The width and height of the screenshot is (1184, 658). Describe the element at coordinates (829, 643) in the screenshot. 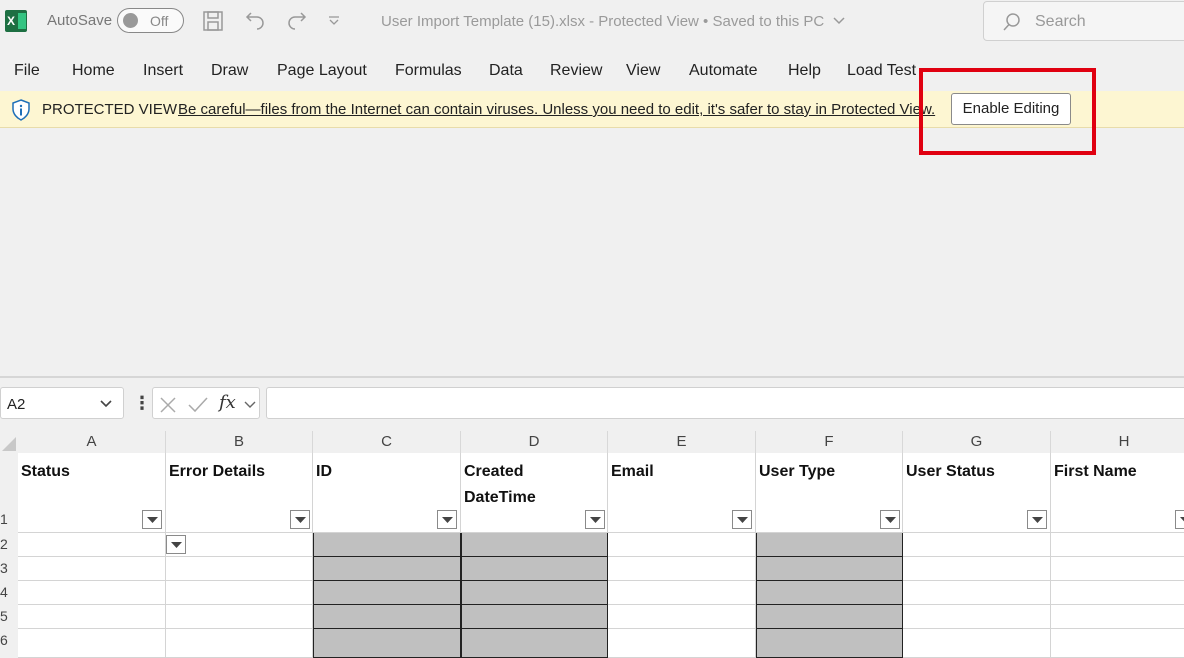

I see `cell-f6` at that location.